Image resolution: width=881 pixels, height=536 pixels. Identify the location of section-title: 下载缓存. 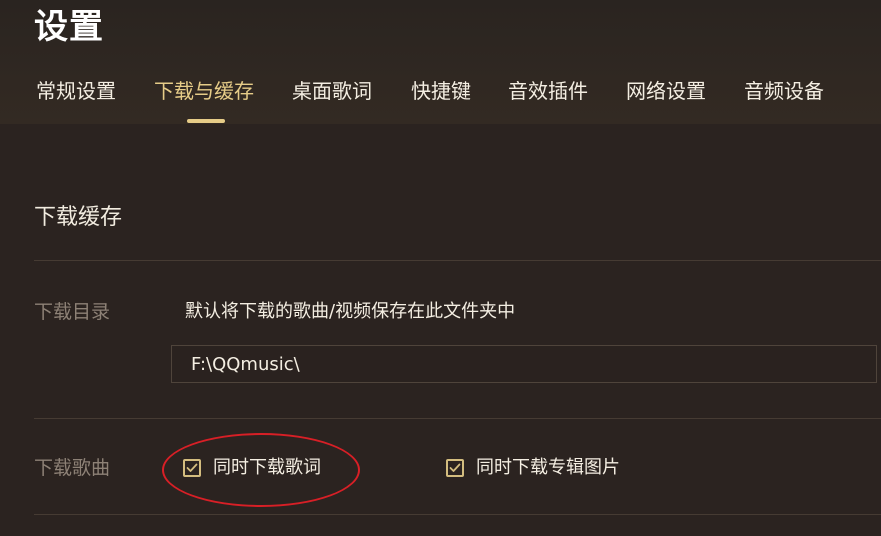
(78, 217).